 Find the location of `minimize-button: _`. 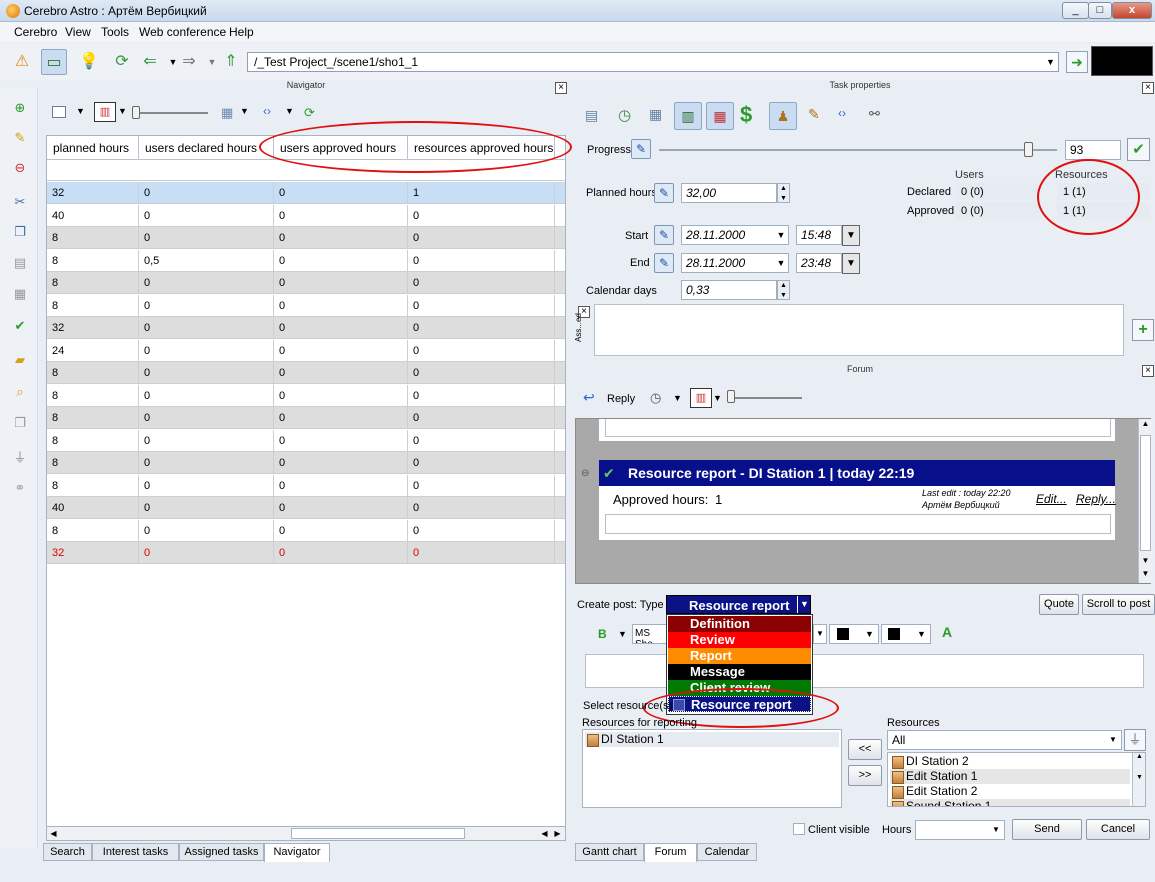

minimize-button: _ is located at coordinates (1075, 10).